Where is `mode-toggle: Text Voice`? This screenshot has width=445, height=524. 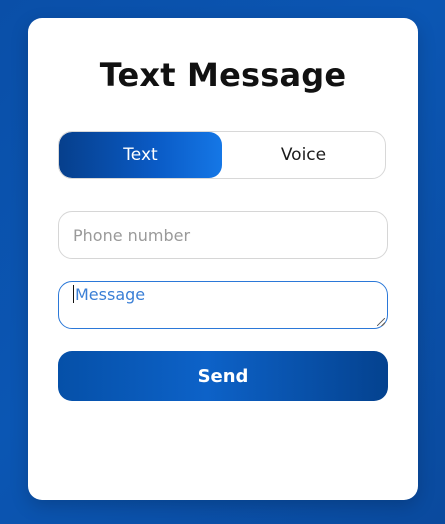
mode-toggle: Text Voice is located at coordinates (222, 155).